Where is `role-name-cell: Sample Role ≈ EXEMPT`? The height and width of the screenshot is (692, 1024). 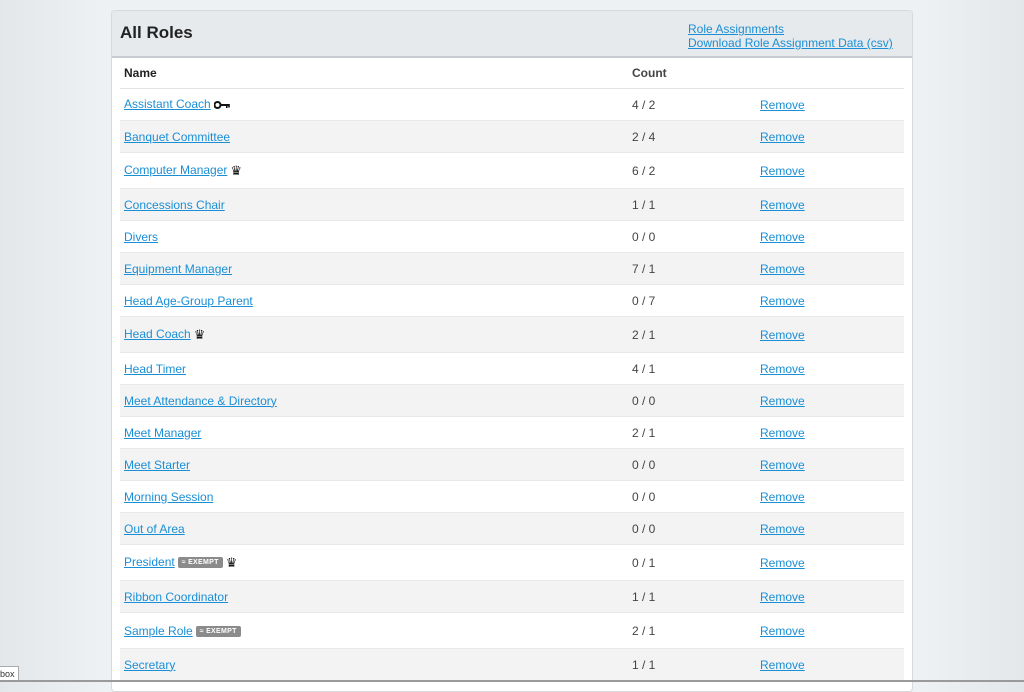 role-name-cell: Sample Role ≈ EXEMPT is located at coordinates (374, 630).